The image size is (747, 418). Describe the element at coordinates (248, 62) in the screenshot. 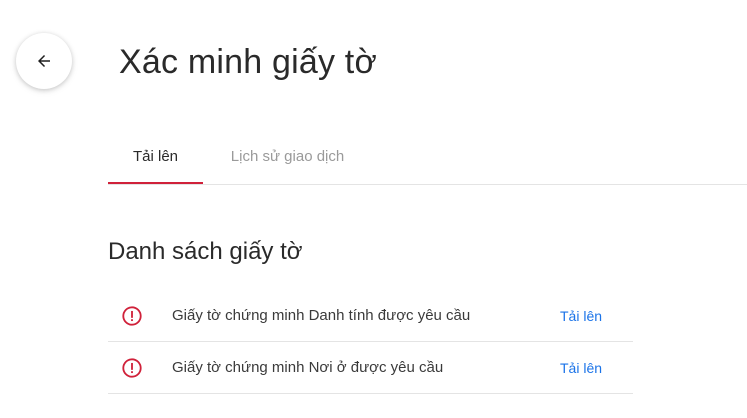

I see `page-title: Xác minh giấy tờ` at that location.